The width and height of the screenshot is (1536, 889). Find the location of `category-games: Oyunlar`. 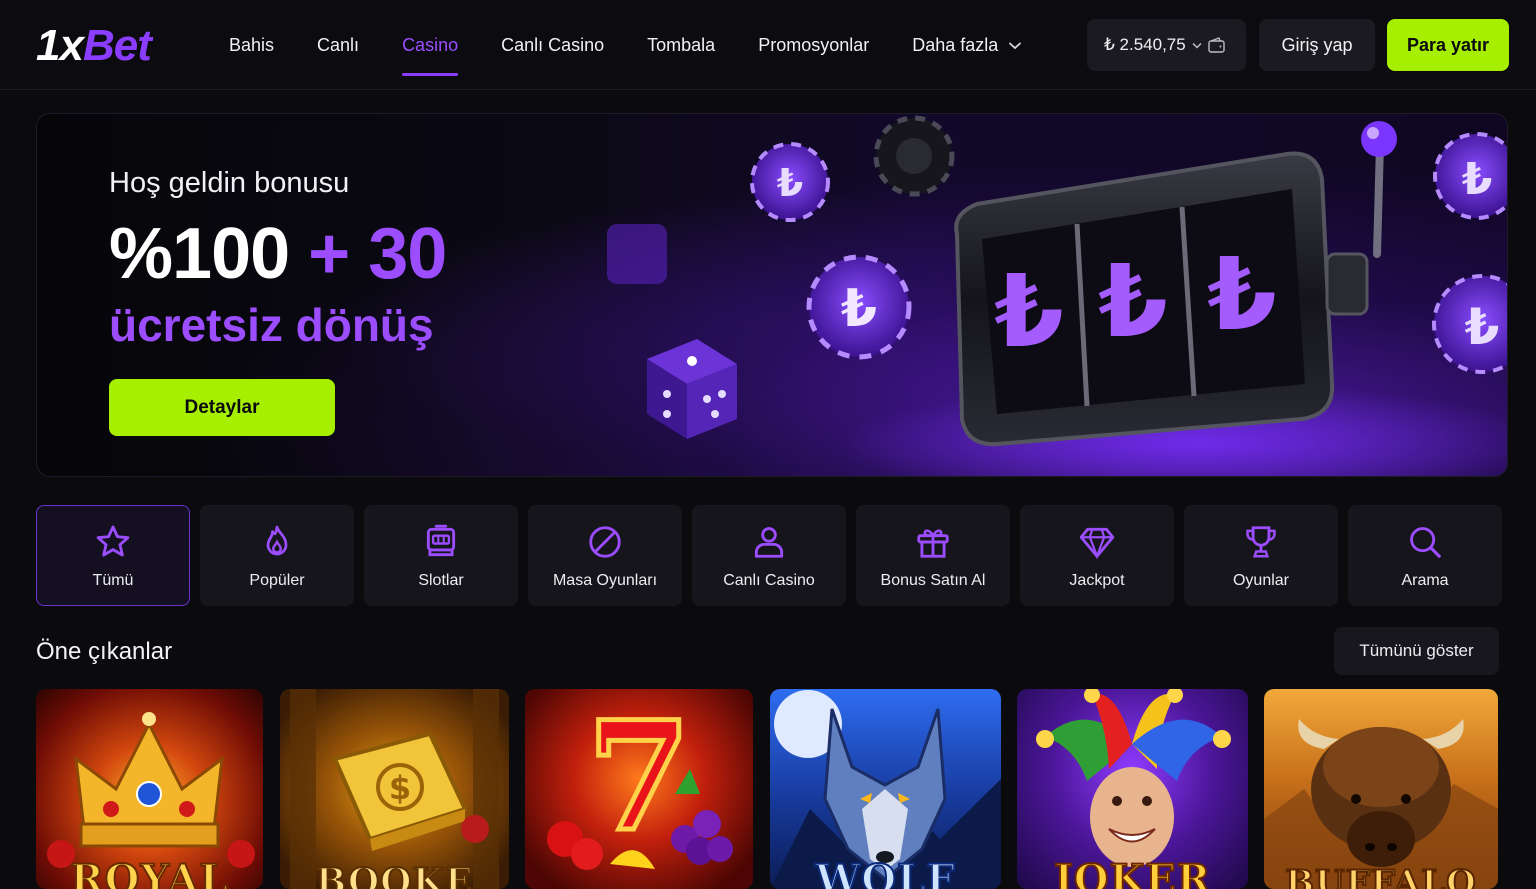

category-games: Oyunlar is located at coordinates (1261, 555).